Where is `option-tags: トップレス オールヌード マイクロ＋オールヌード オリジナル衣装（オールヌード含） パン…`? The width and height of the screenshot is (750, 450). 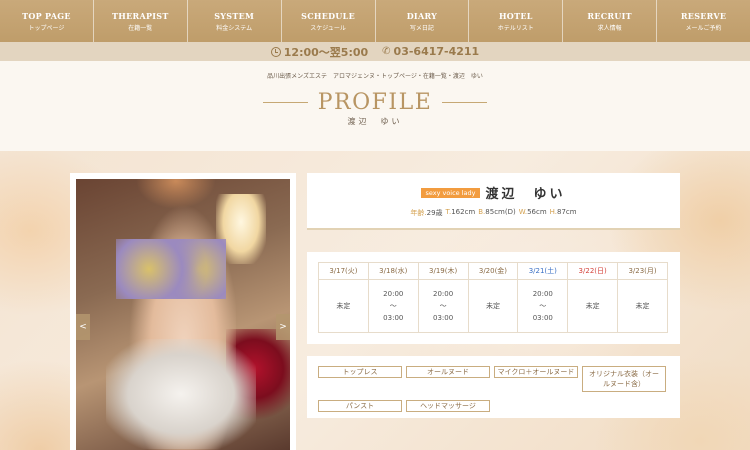
option-tags: トップレス オールヌード マイクロ＋オールヌード オリジナル衣装（オールヌード含） パン… is located at coordinates (493, 389).